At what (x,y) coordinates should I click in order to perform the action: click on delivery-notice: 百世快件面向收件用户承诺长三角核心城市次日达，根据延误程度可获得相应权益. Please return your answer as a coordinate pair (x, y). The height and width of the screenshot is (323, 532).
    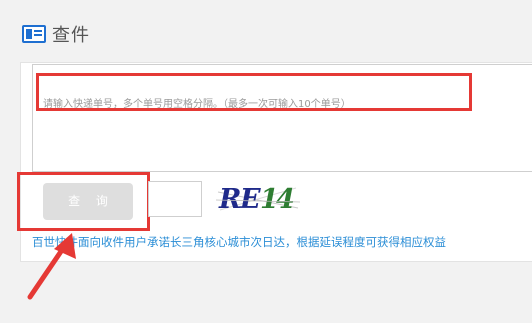
    Looking at the image, I should click on (239, 242).